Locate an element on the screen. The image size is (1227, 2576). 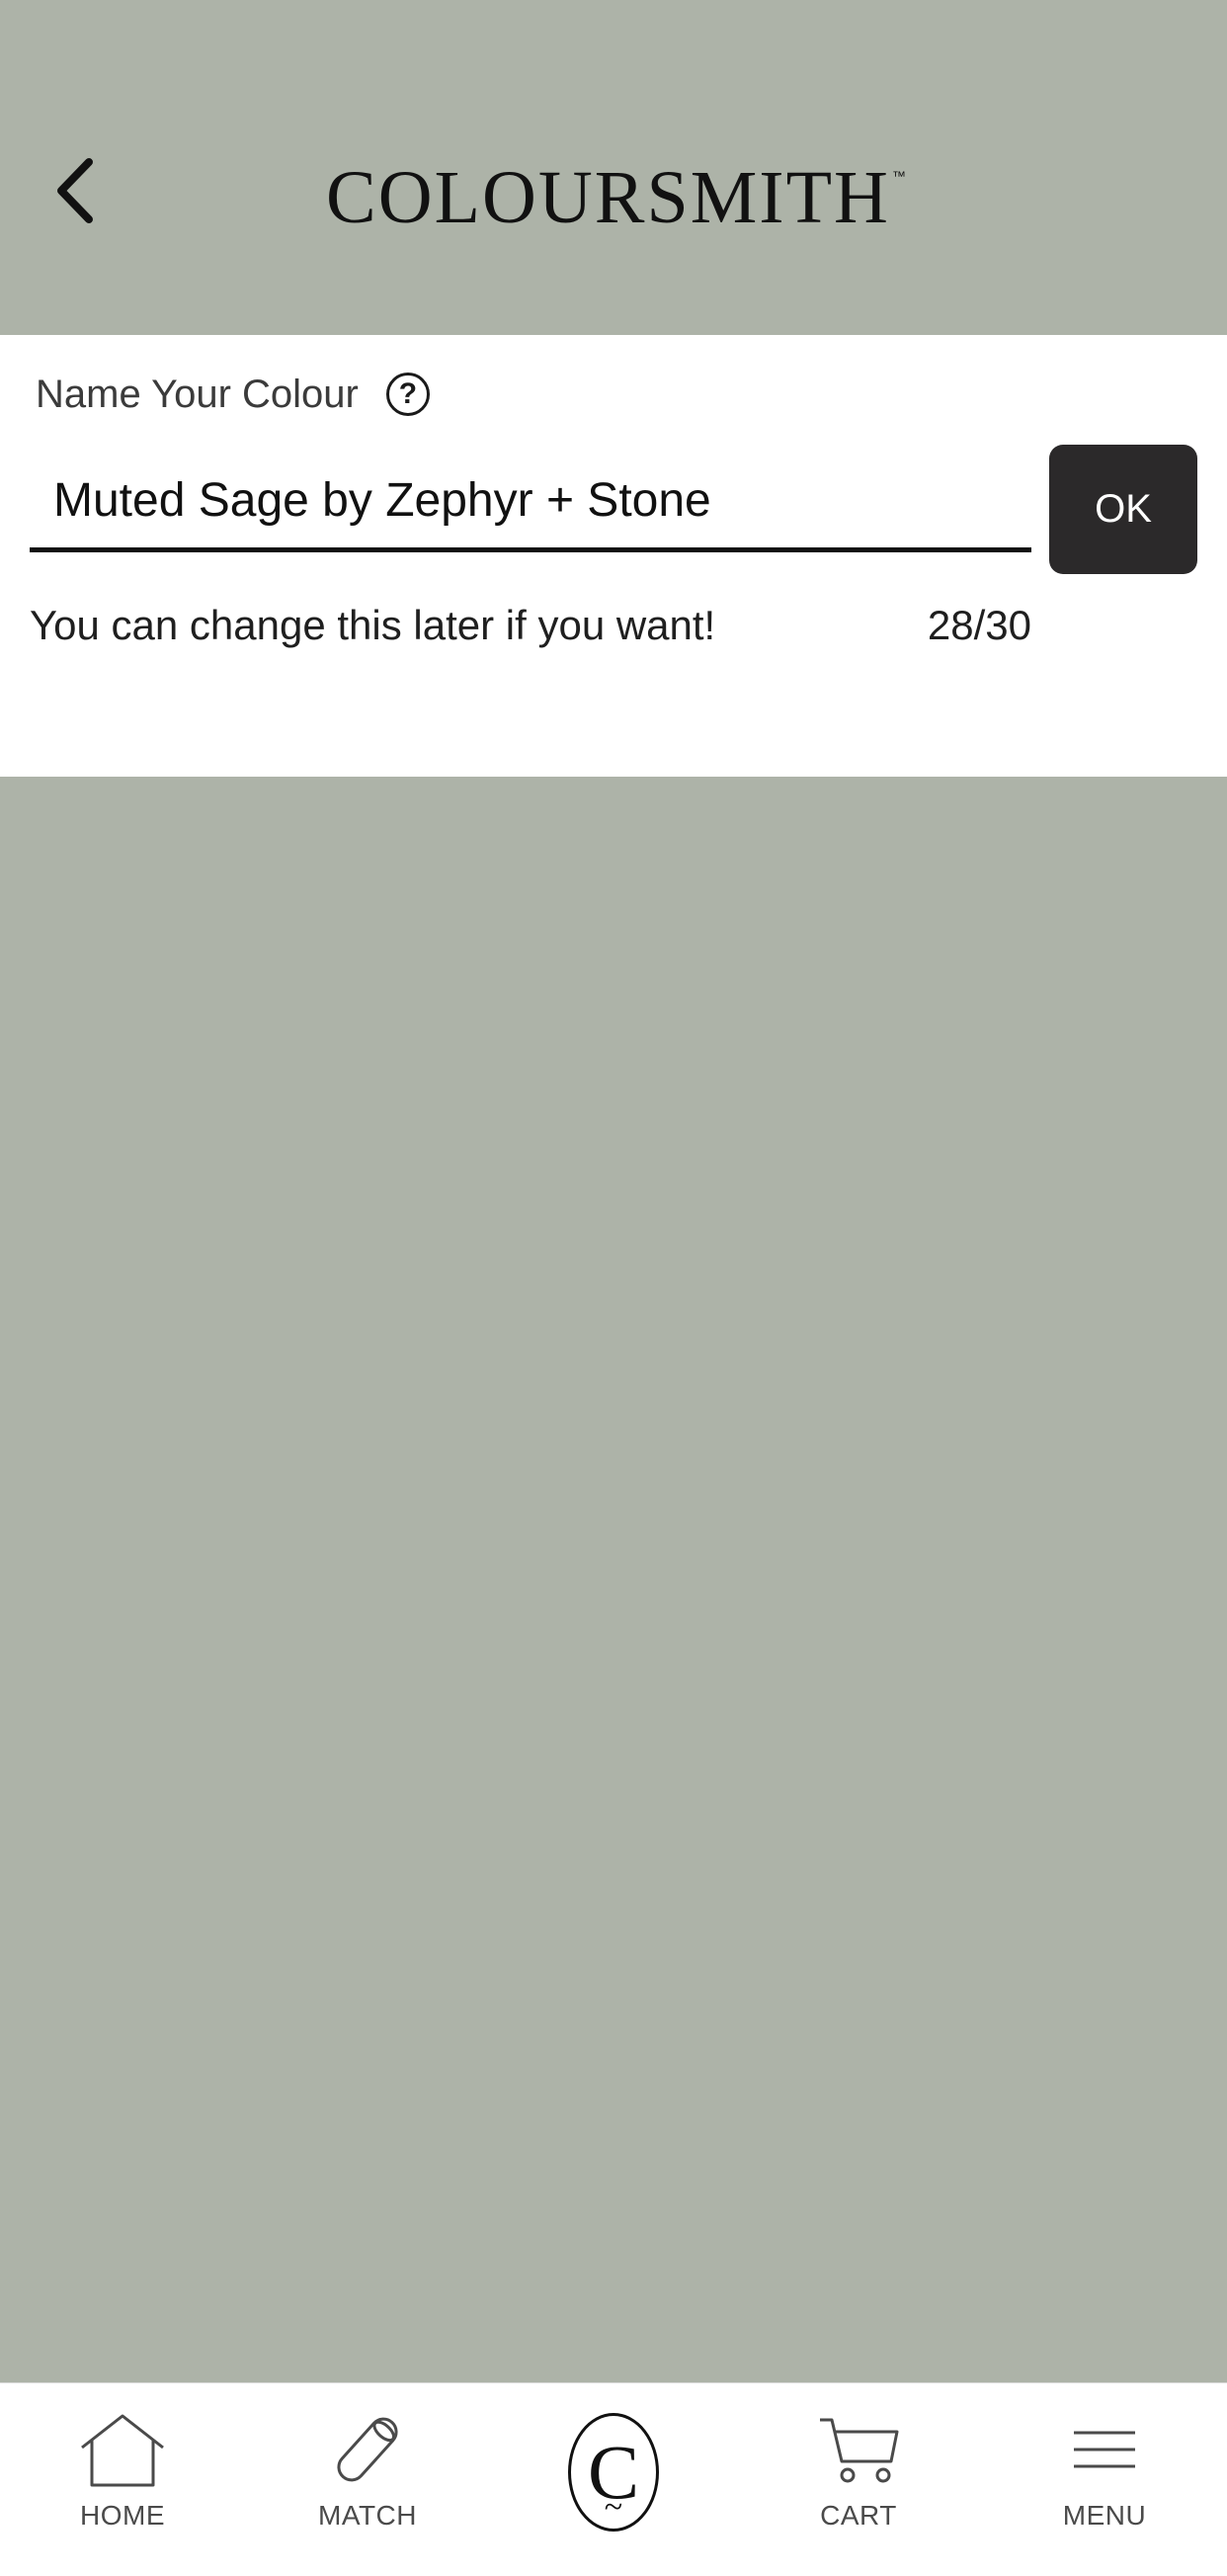
back-button is located at coordinates (74, 190).